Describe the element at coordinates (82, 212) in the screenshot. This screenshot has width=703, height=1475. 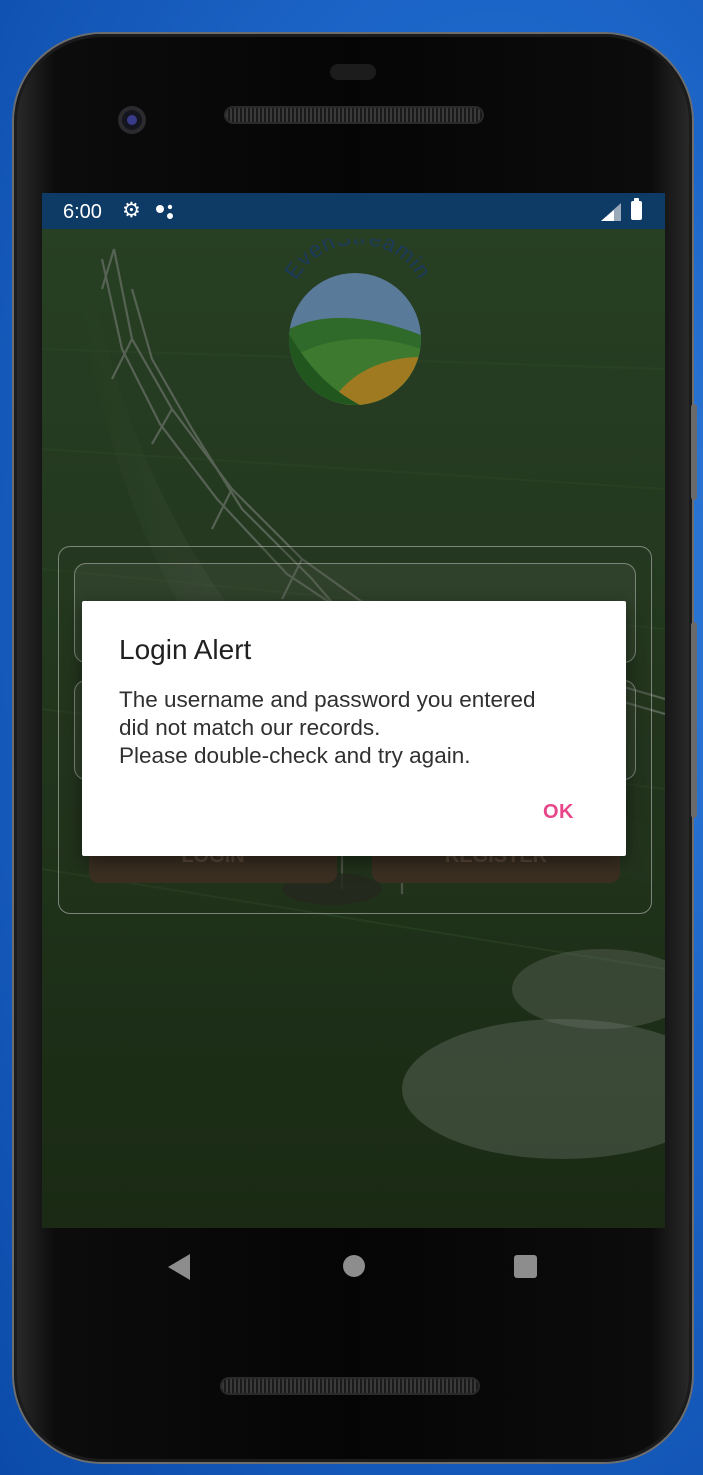
I see `status-time: 6:00` at that location.